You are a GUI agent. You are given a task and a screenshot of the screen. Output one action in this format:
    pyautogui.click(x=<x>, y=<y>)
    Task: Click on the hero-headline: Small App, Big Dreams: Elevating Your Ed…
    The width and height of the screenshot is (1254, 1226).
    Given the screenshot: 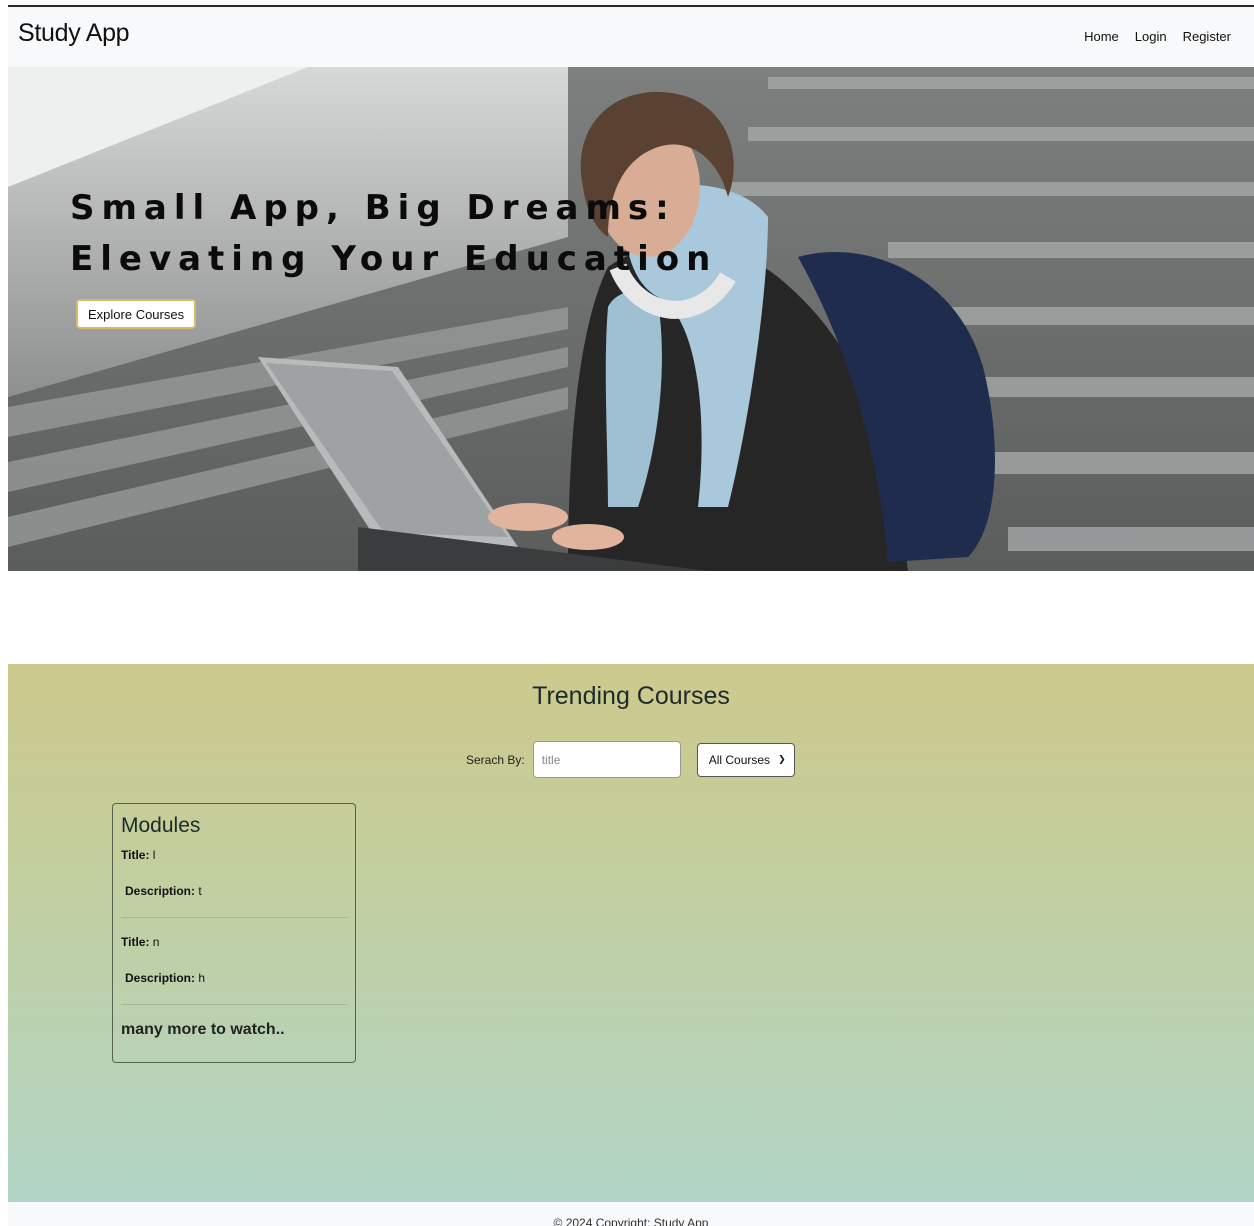 What is the action you would take?
    pyautogui.click(x=393, y=234)
    